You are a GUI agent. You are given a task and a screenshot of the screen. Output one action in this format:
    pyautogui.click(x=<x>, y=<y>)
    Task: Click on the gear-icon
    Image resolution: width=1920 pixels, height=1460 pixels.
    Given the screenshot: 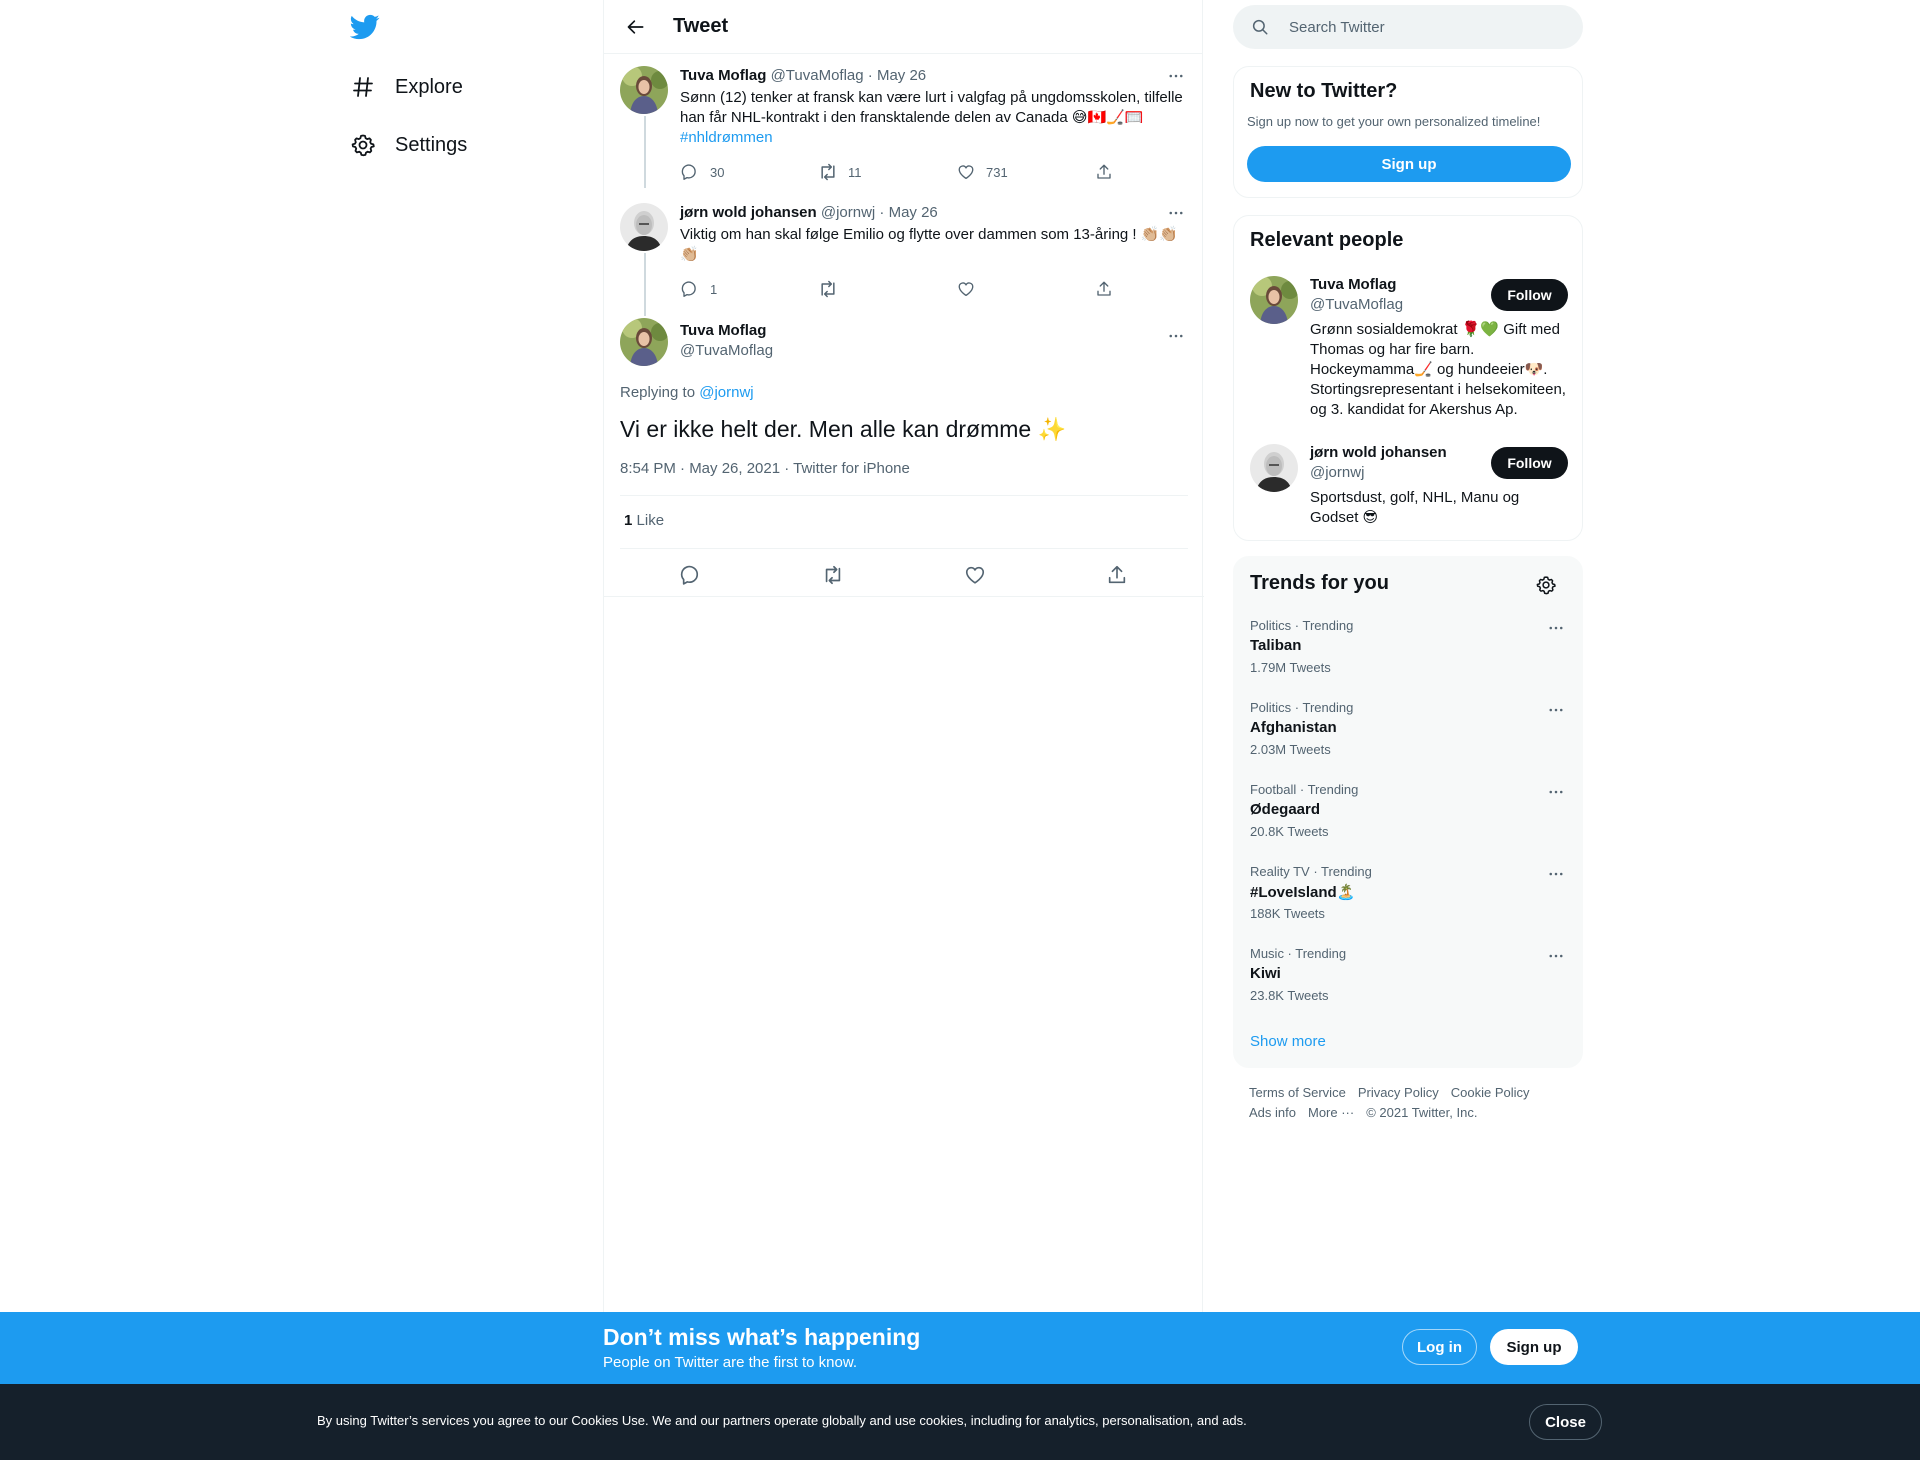 What is the action you would take?
    pyautogui.click(x=1546, y=585)
    